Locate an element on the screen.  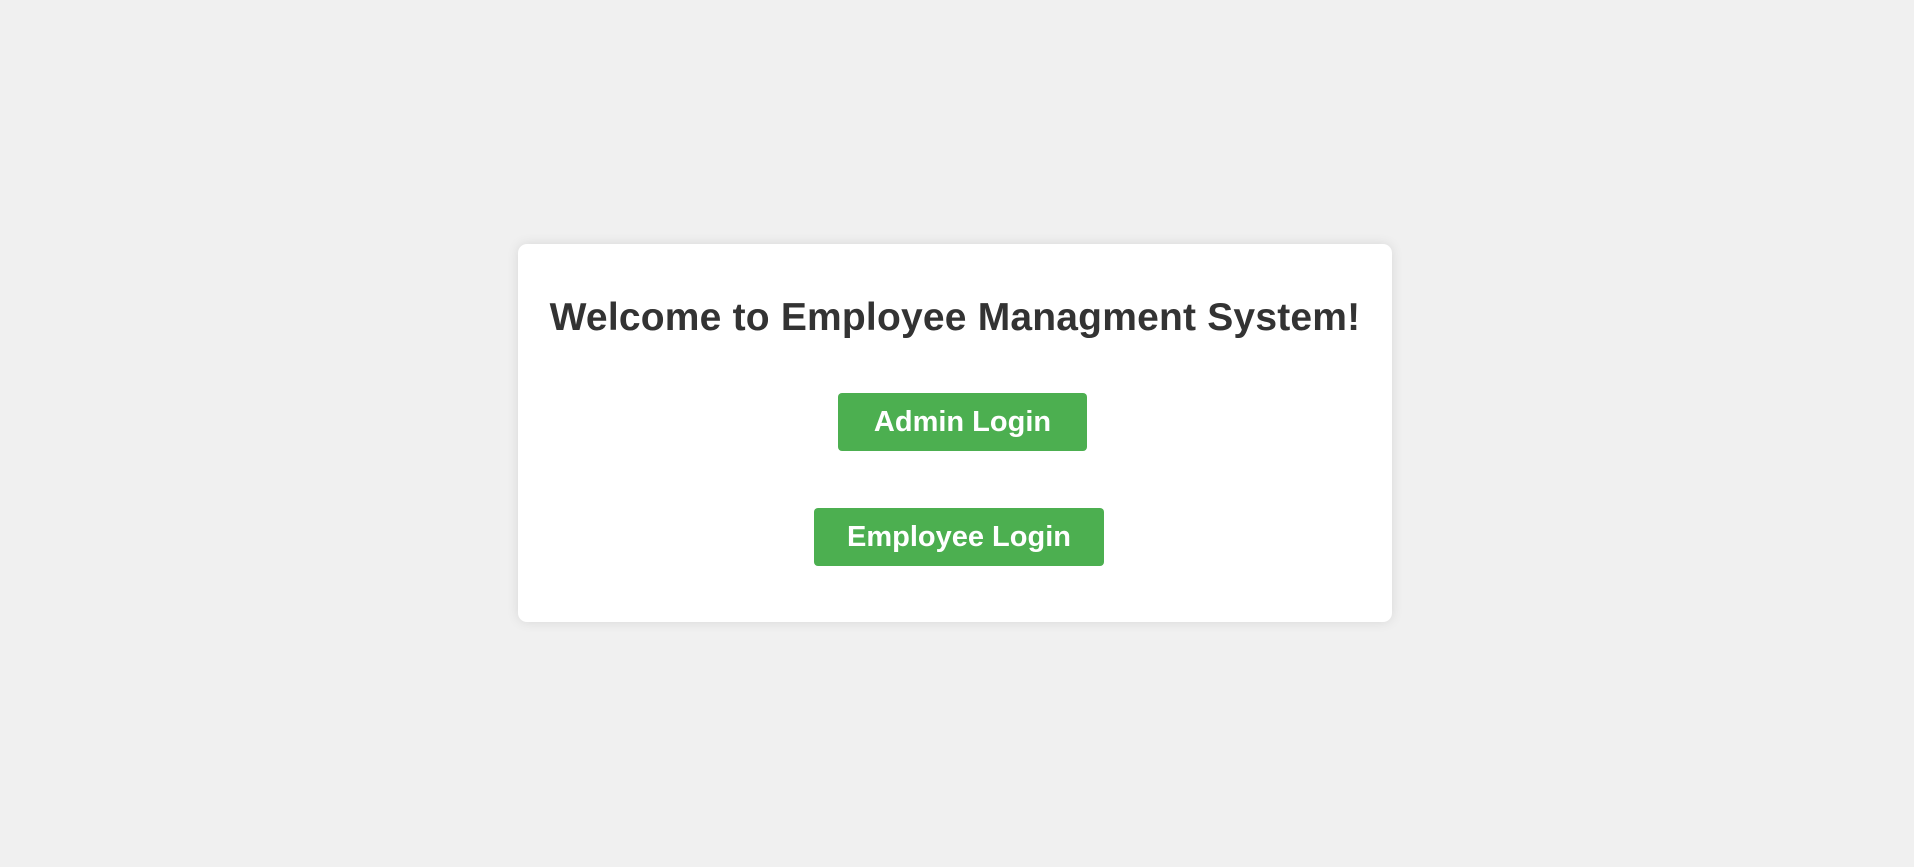
admin-login-button: Admin Login is located at coordinates (962, 422).